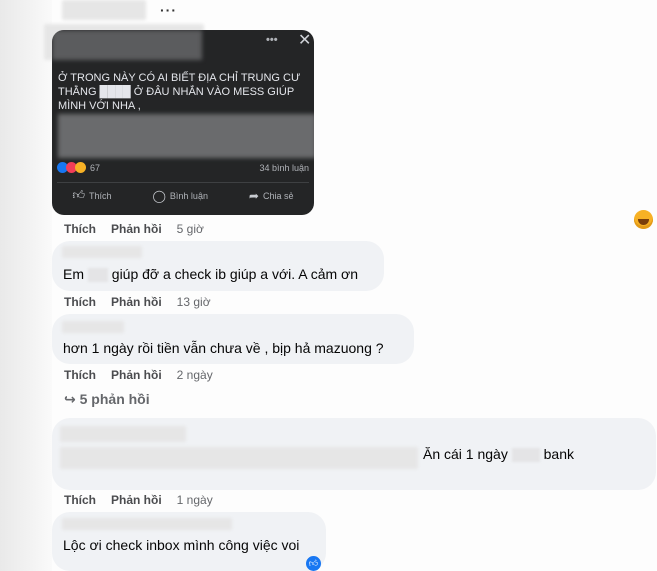 Image resolution: width=657 pixels, height=571 pixels. I want to click on post-like-action: 👍︎ Thích, so click(92, 195).